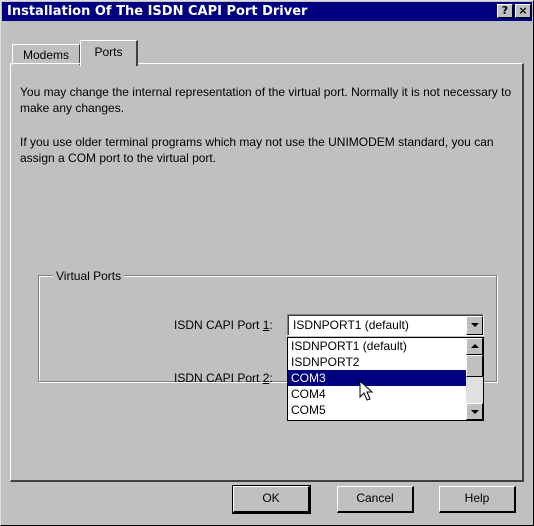 This screenshot has height=526, width=534. What do you see at coordinates (271, 378) in the screenshot?
I see `port2-label-suffix: :` at bounding box center [271, 378].